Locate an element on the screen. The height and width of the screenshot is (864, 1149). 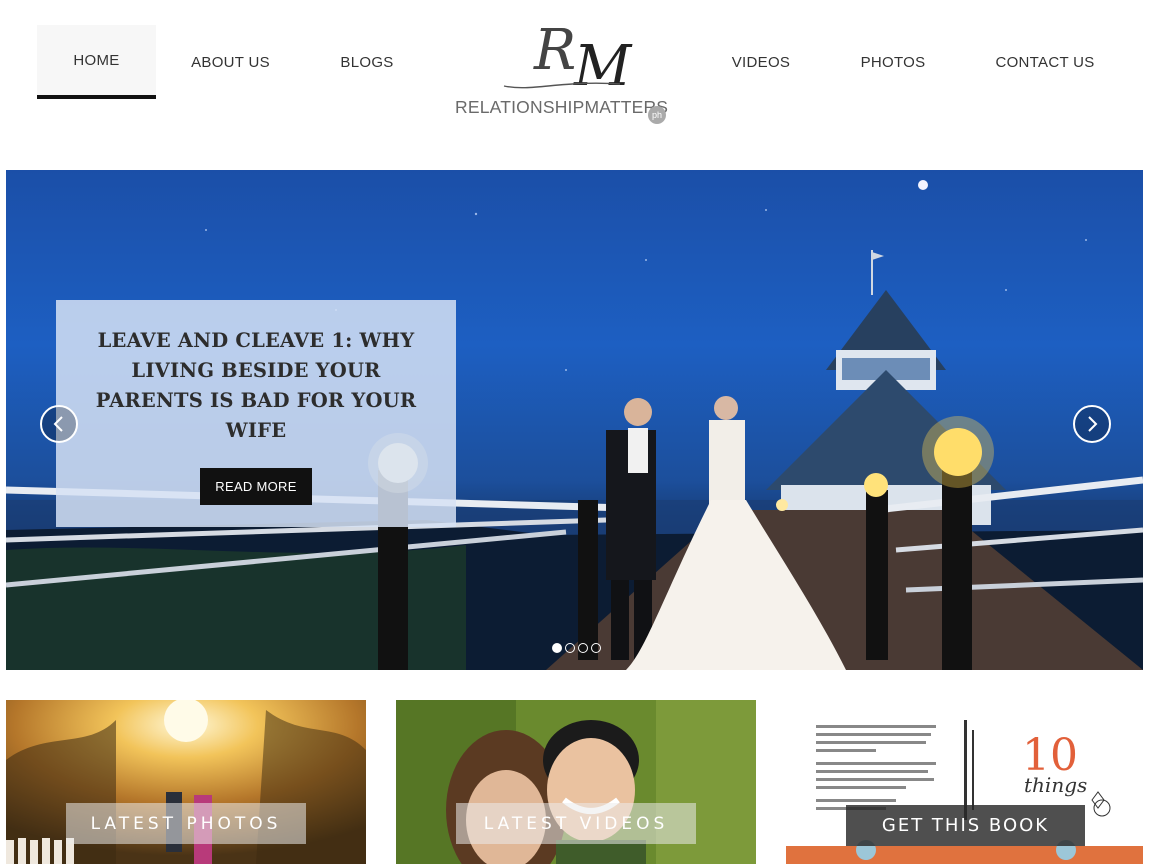
nav-photos: PHOTOS is located at coordinates (893, 62).